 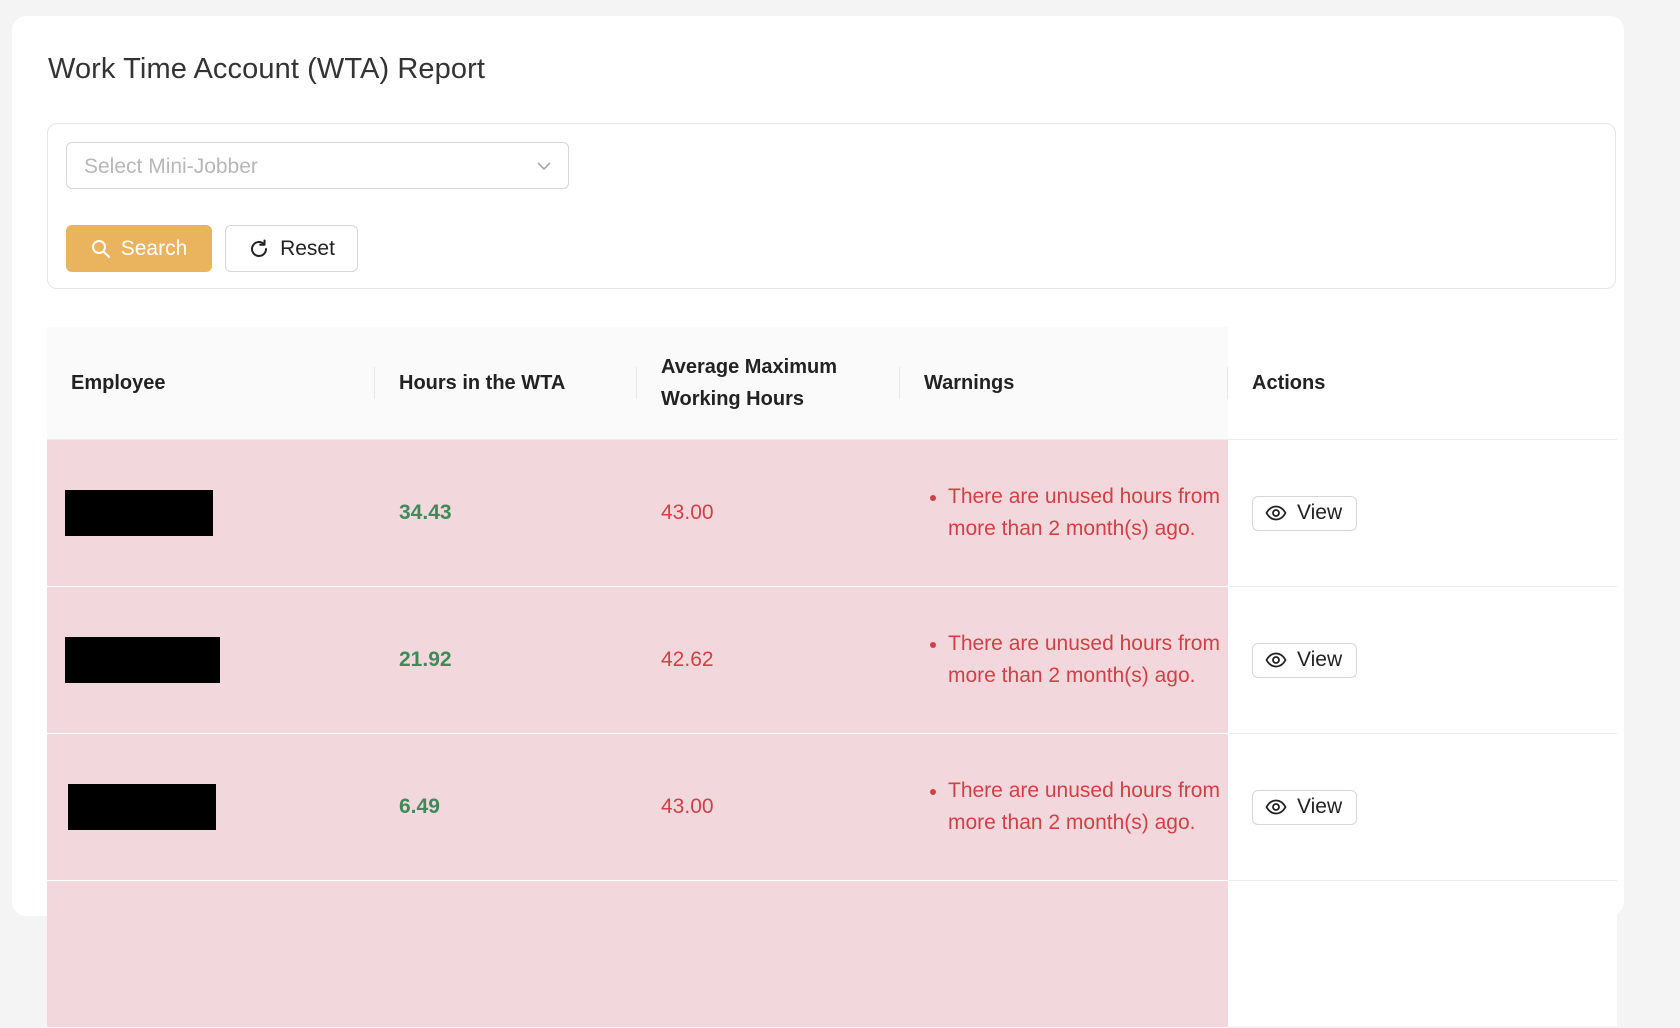 What do you see at coordinates (1064, 954) in the screenshot?
I see `warnings-cell` at bounding box center [1064, 954].